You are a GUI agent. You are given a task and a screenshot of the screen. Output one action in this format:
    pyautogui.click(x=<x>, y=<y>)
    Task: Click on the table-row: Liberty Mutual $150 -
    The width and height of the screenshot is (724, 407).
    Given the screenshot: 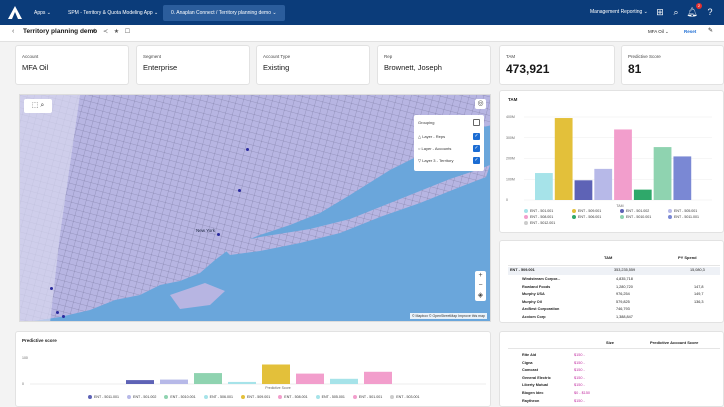 What is the action you would take?
    pyautogui.click(x=614, y=385)
    